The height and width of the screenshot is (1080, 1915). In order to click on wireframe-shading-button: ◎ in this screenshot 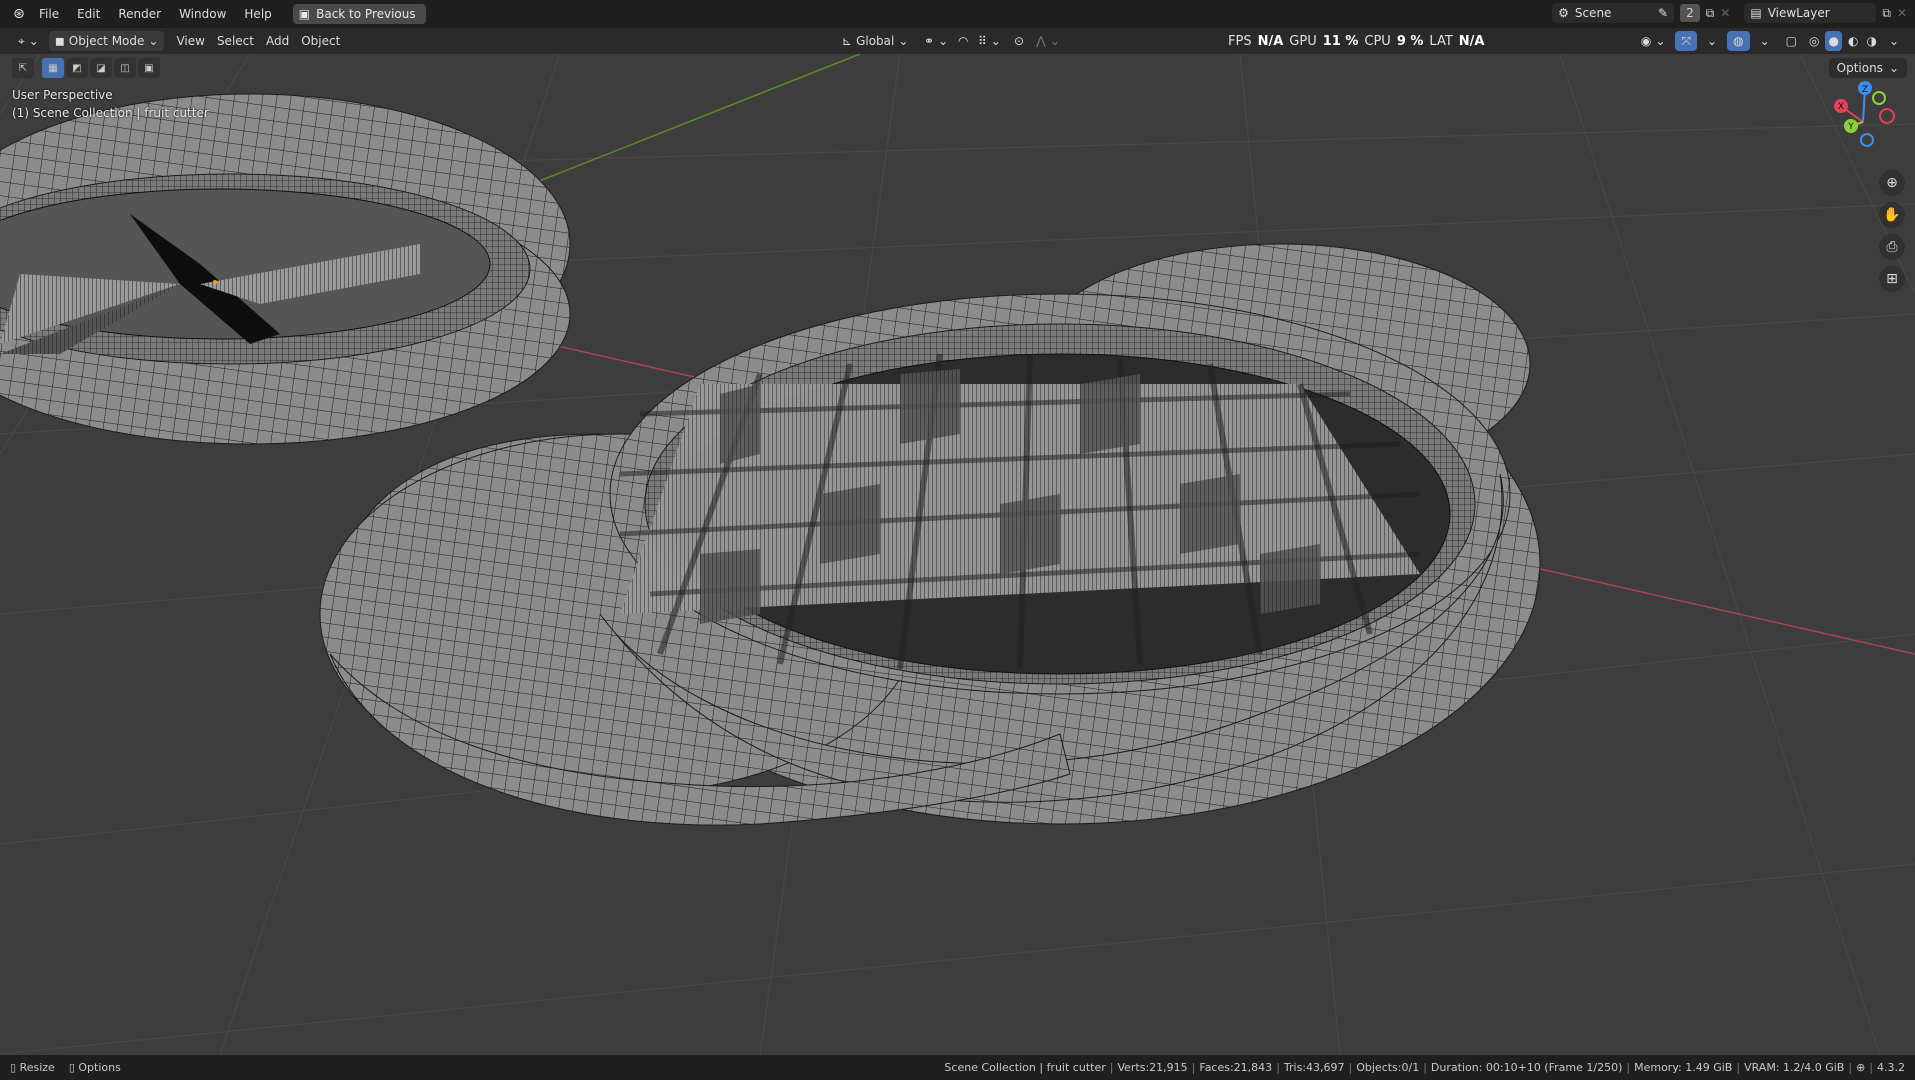, I will do `click(1814, 41)`.